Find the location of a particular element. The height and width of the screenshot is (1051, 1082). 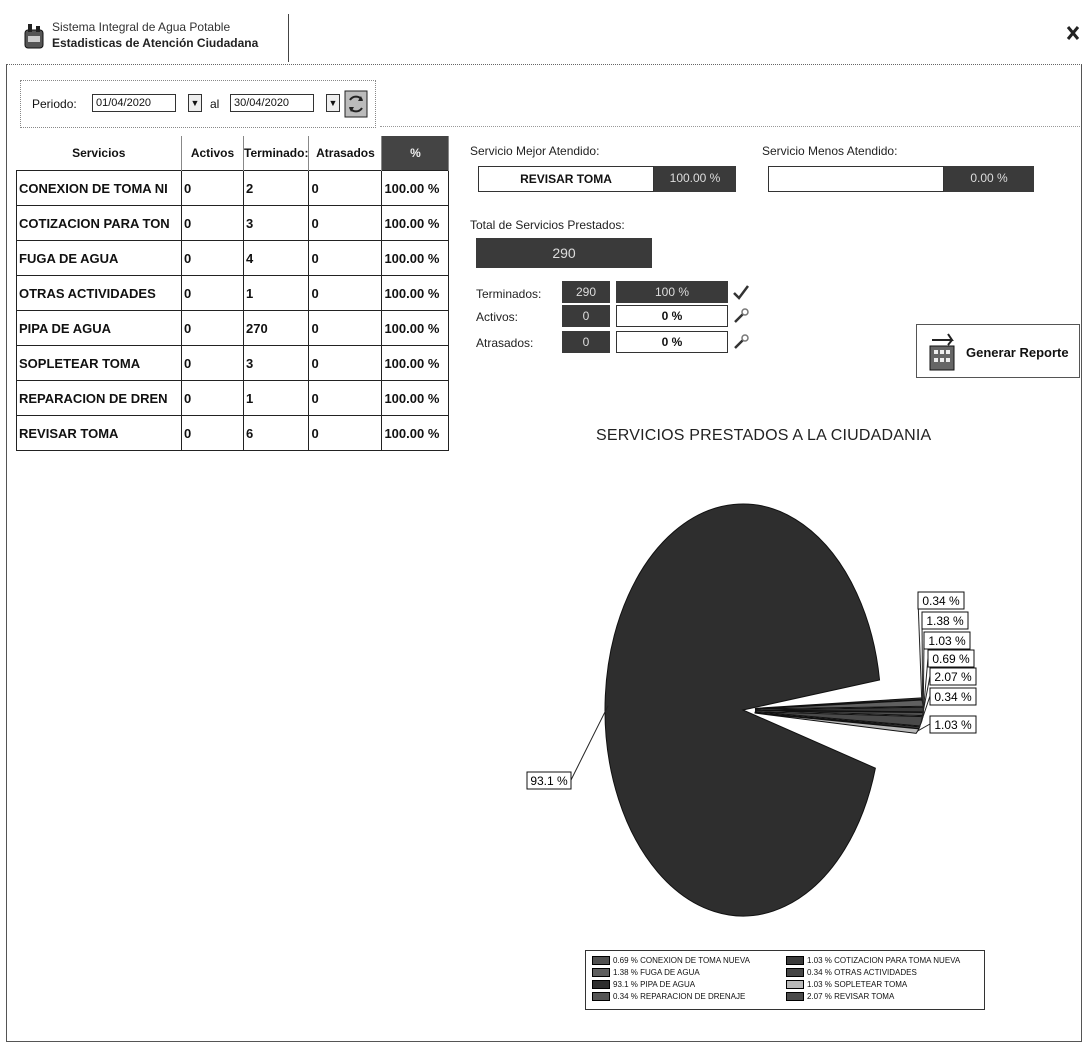

legend-item: 2.07 % REVISAR TOMA is located at coordinates (840, 997).